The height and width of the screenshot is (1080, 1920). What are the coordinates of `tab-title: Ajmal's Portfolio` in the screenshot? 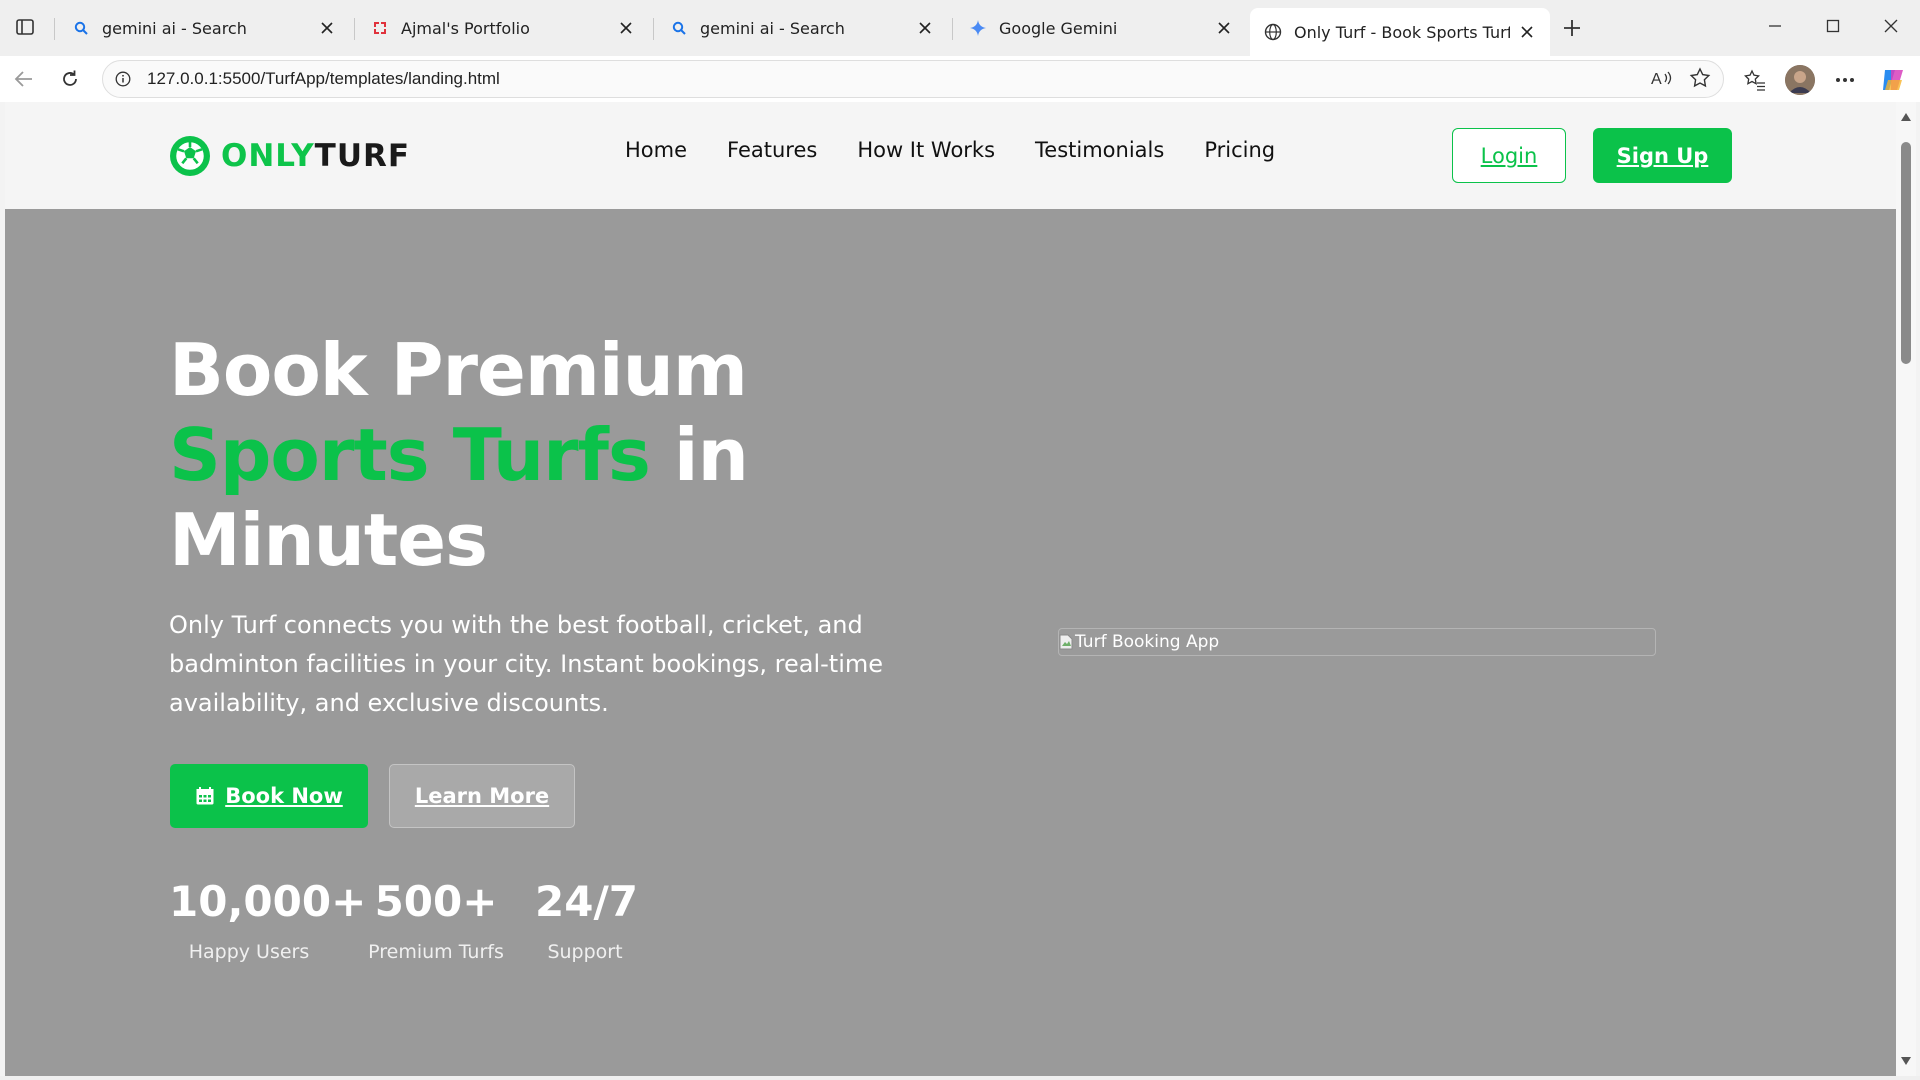 It's located at (465, 28).